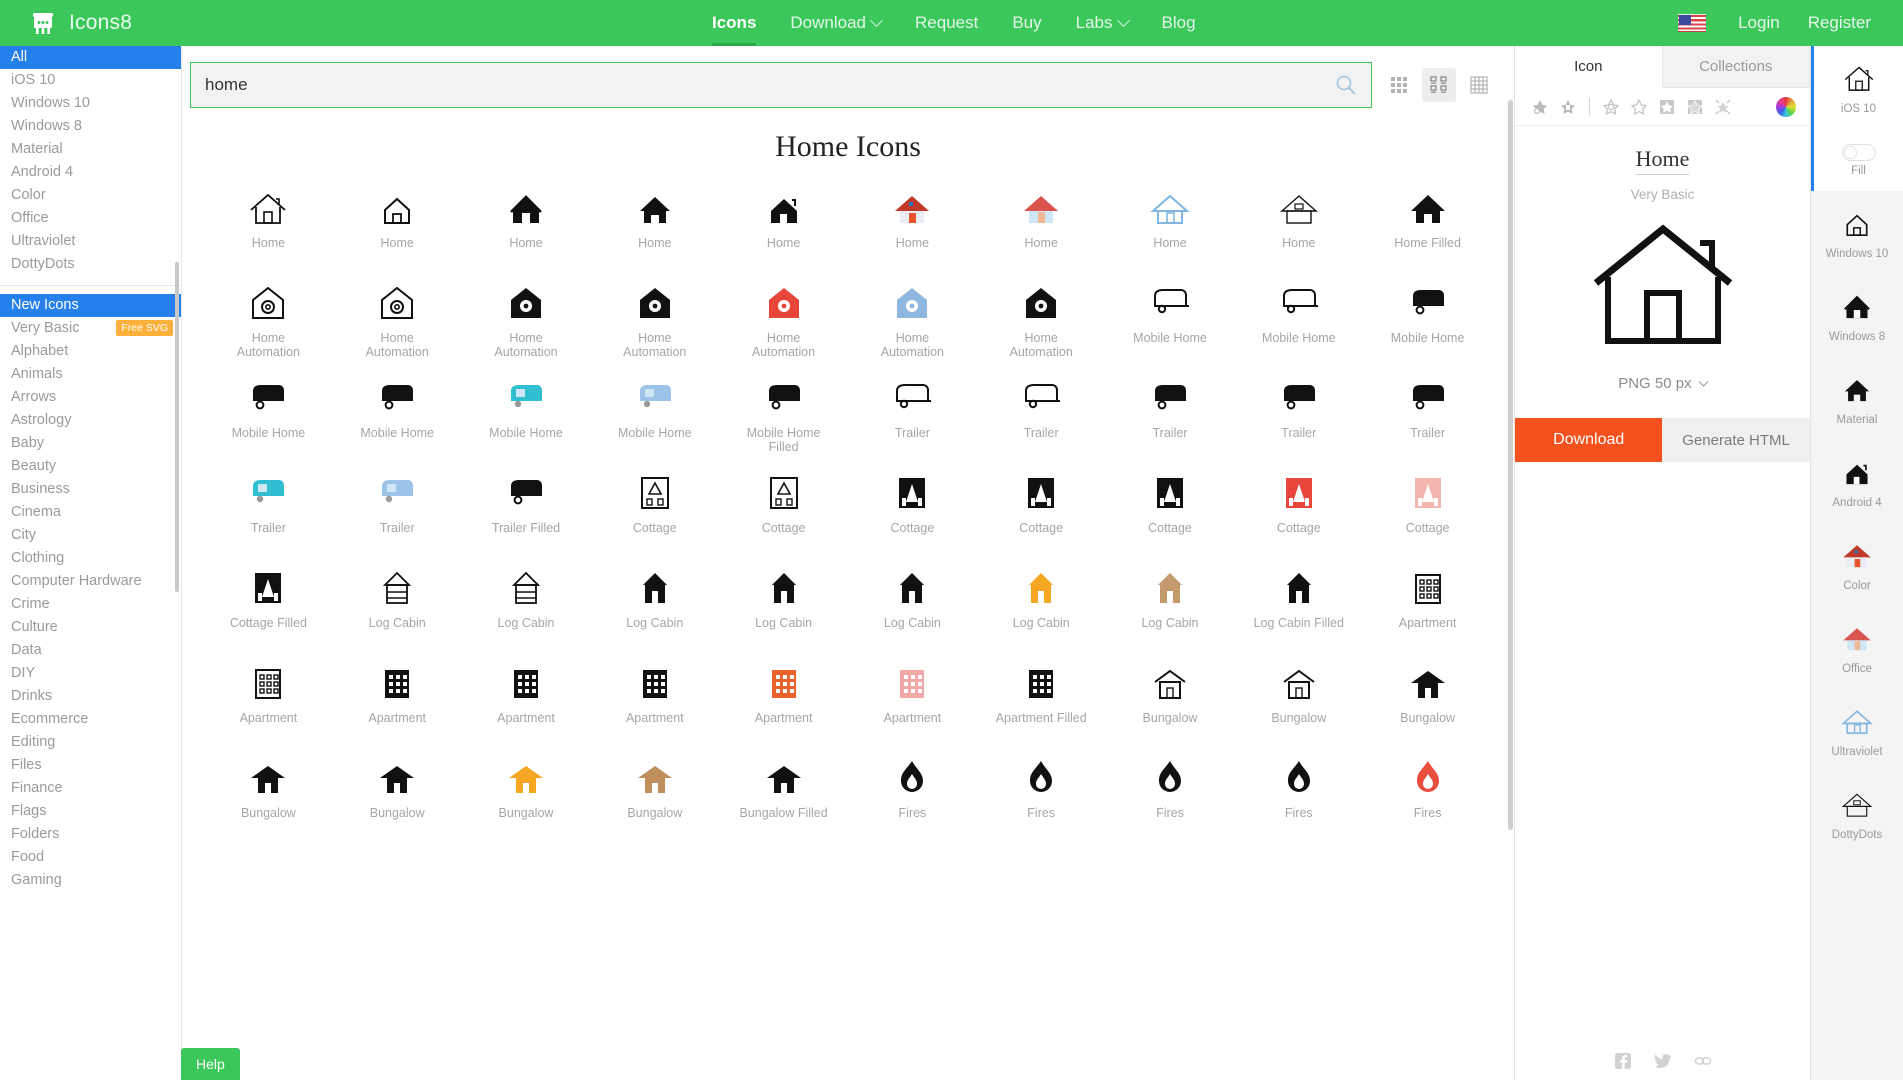  I want to click on format-selector: PNG 50 px, so click(1662, 383).